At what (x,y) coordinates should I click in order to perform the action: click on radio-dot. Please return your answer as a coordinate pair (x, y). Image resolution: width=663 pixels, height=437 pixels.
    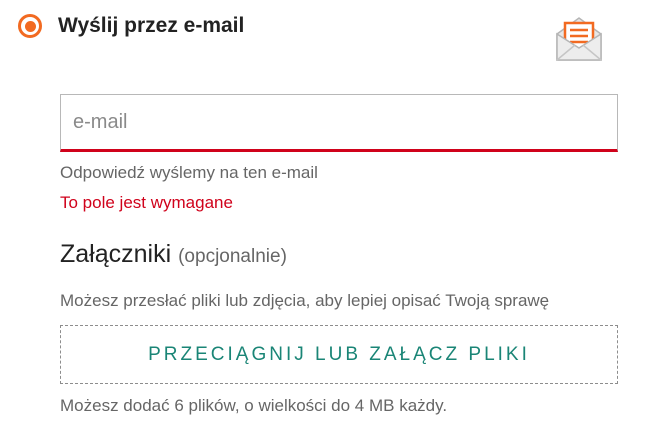
    Looking at the image, I should click on (30, 26).